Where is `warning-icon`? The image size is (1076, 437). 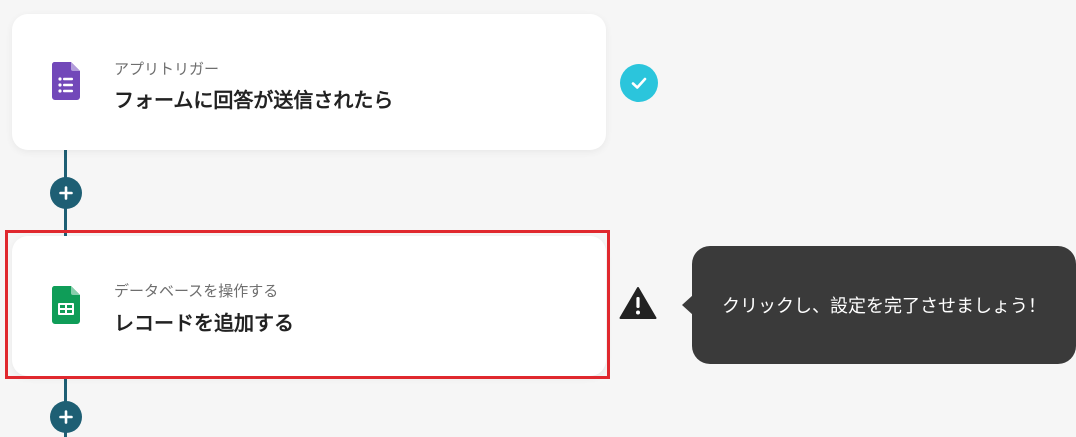 warning-icon is located at coordinates (638, 303).